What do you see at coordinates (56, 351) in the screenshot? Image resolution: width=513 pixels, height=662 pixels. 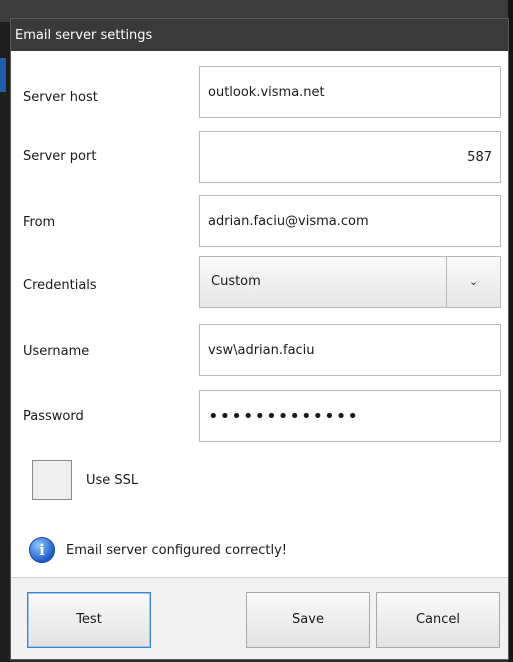 I see `username-label: Username` at bounding box center [56, 351].